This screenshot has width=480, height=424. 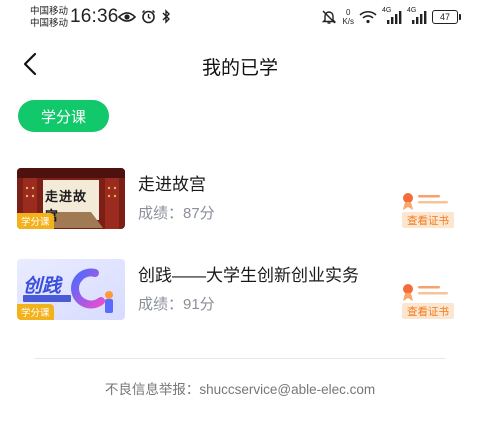 I want to click on course-thumbnail: 创践 学分课, so click(x=71, y=289).